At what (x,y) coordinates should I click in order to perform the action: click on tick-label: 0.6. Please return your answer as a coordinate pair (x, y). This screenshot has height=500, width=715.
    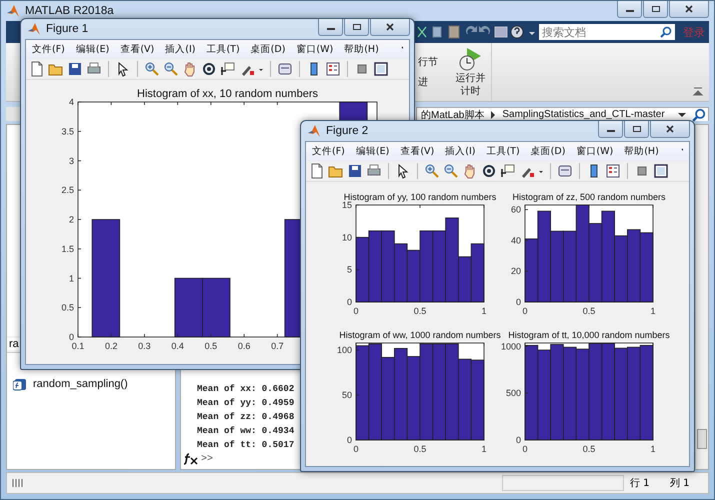
    Looking at the image, I should click on (244, 346).